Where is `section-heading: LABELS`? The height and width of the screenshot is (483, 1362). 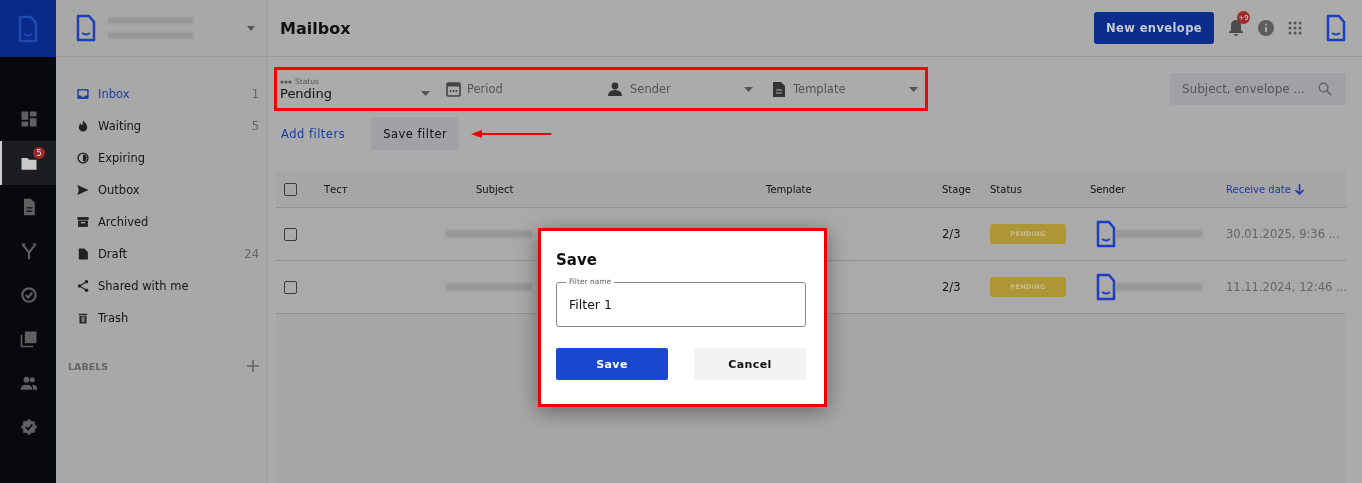
section-heading: LABELS is located at coordinates (88, 366).